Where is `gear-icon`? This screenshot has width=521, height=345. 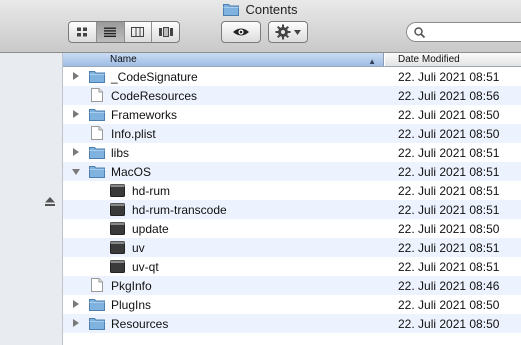
gear-icon is located at coordinates (283, 32).